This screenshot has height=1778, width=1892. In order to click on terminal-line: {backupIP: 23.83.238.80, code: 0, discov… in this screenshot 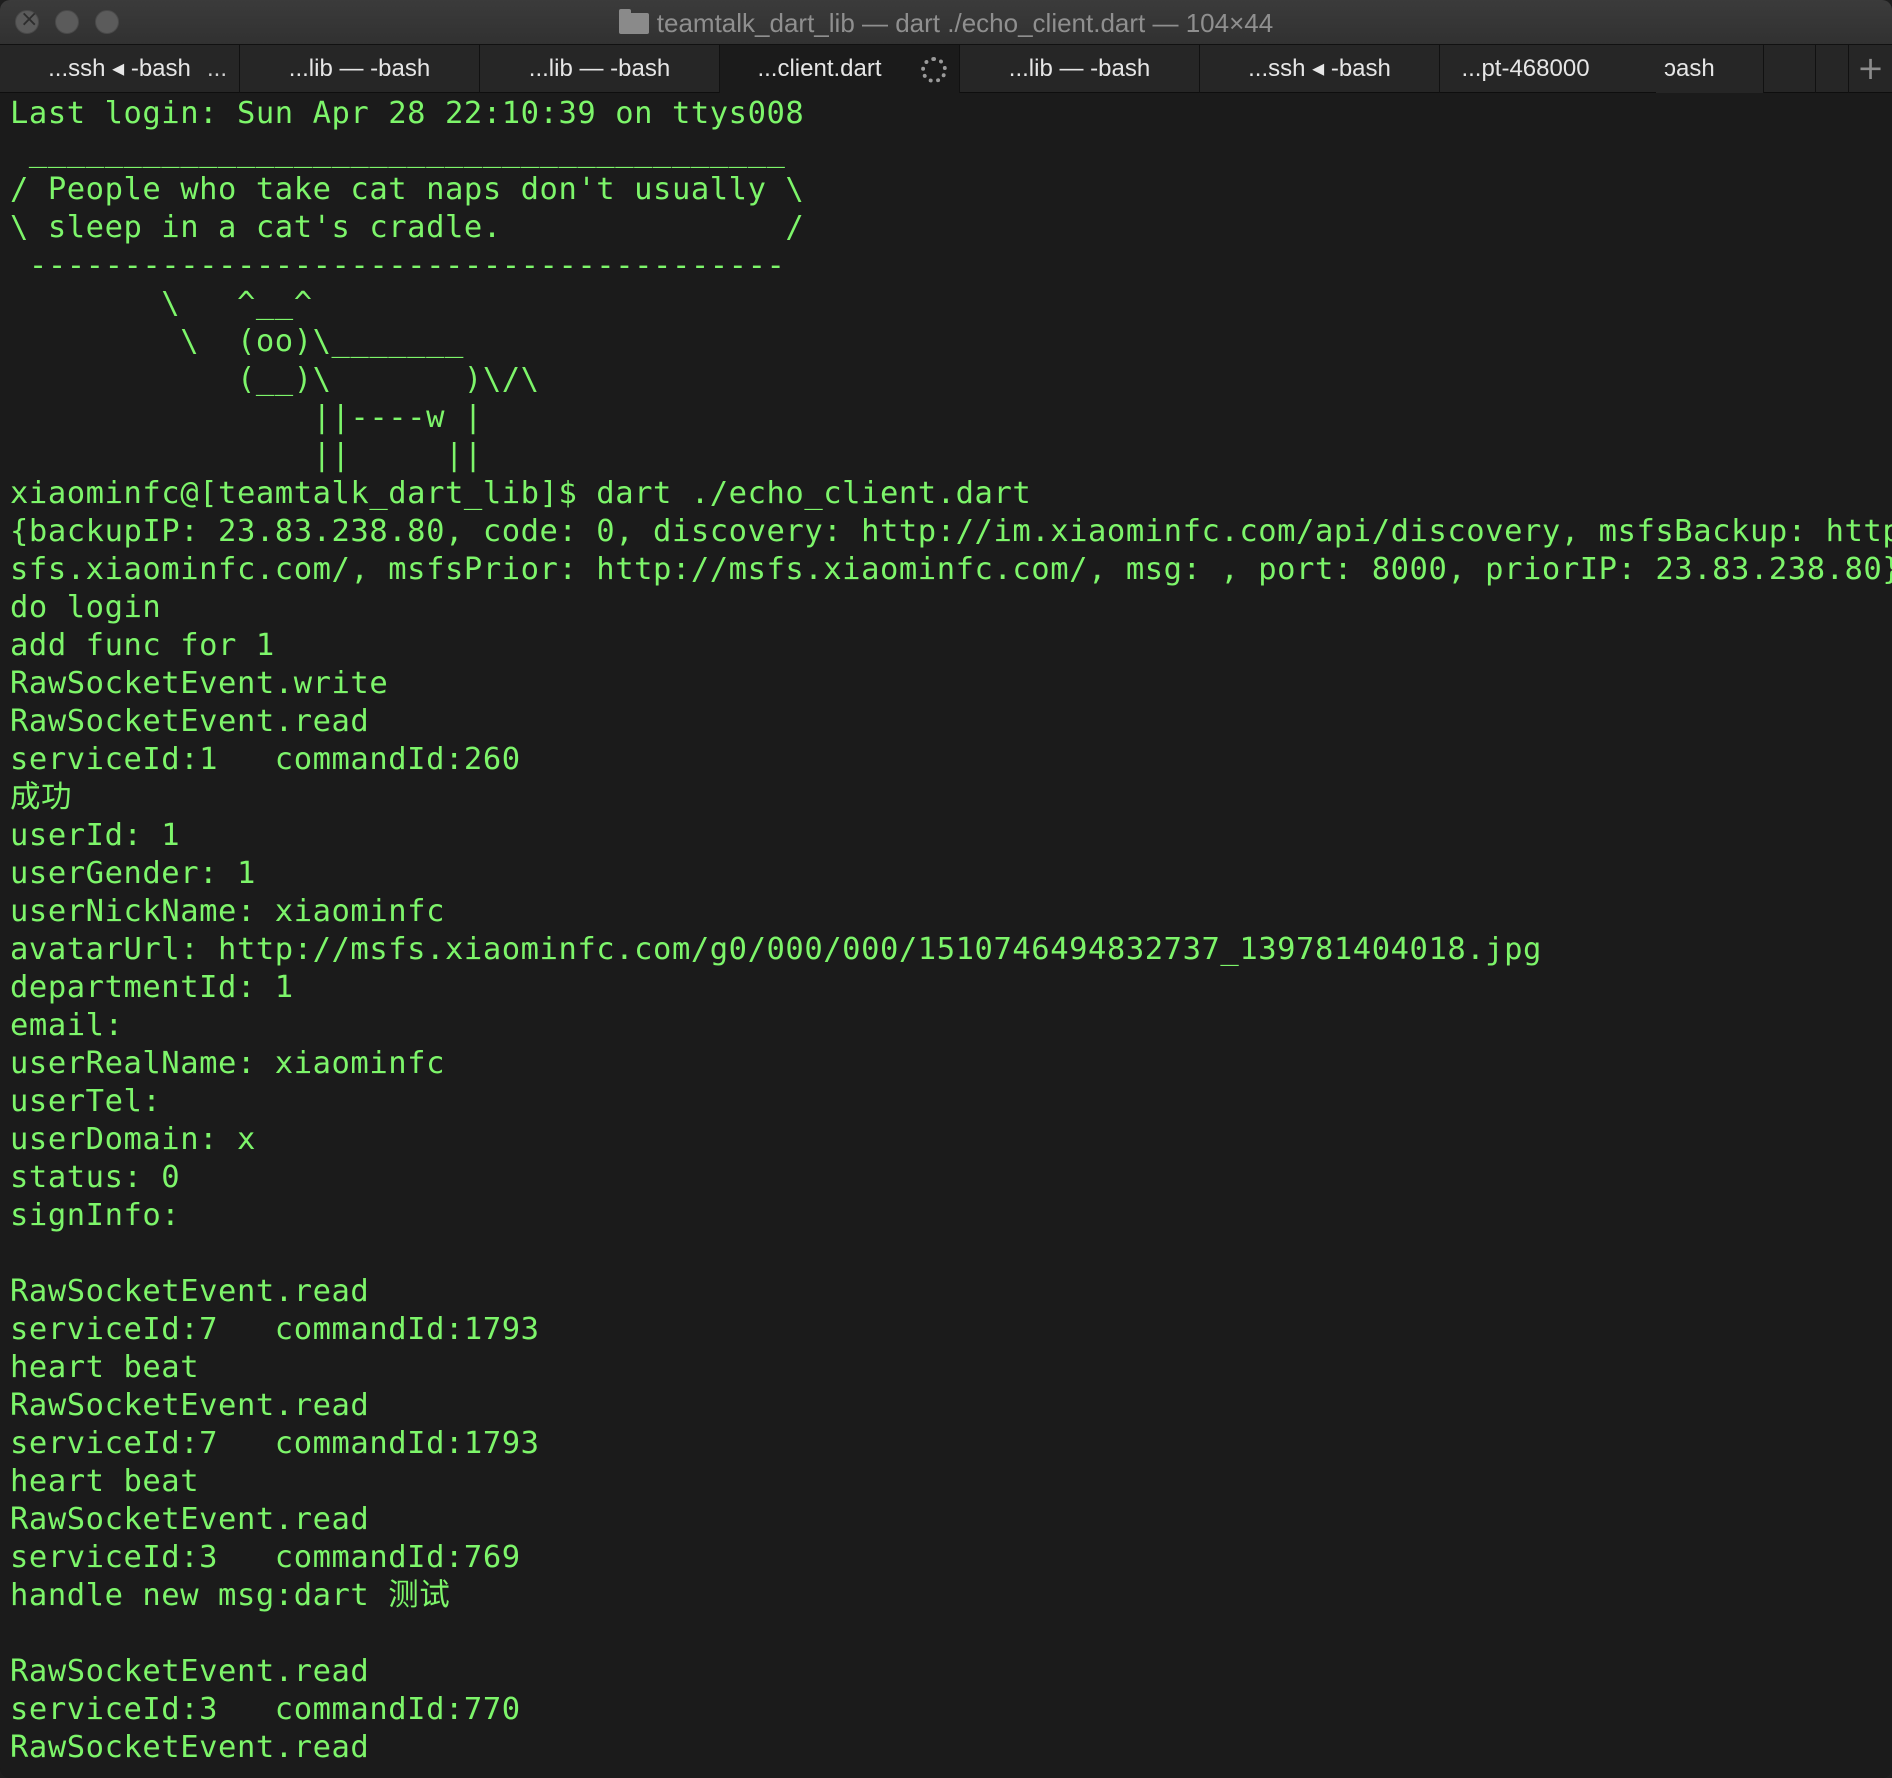, I will do `click(951, 531)`.